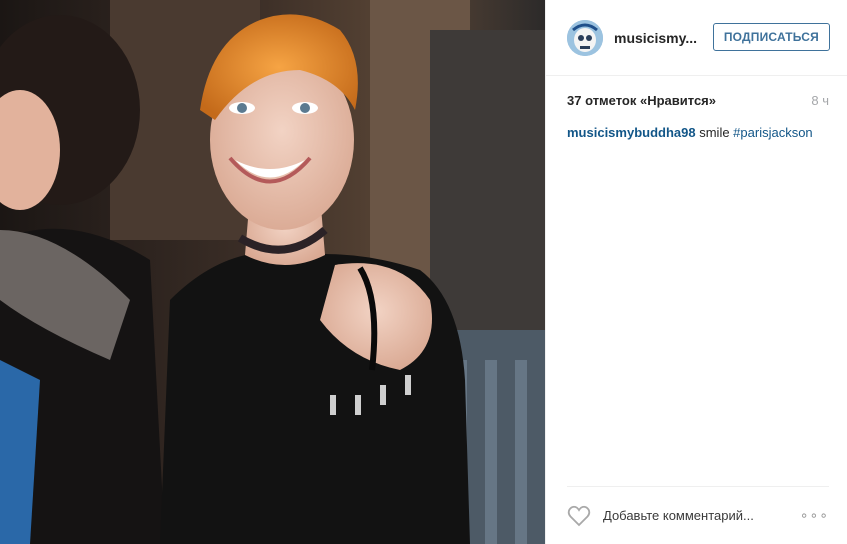 This screenshot has width=847, height=544. Describe the element at coordinates (714, 132) in the screenshot. I see `caption-text: smile` at that location.